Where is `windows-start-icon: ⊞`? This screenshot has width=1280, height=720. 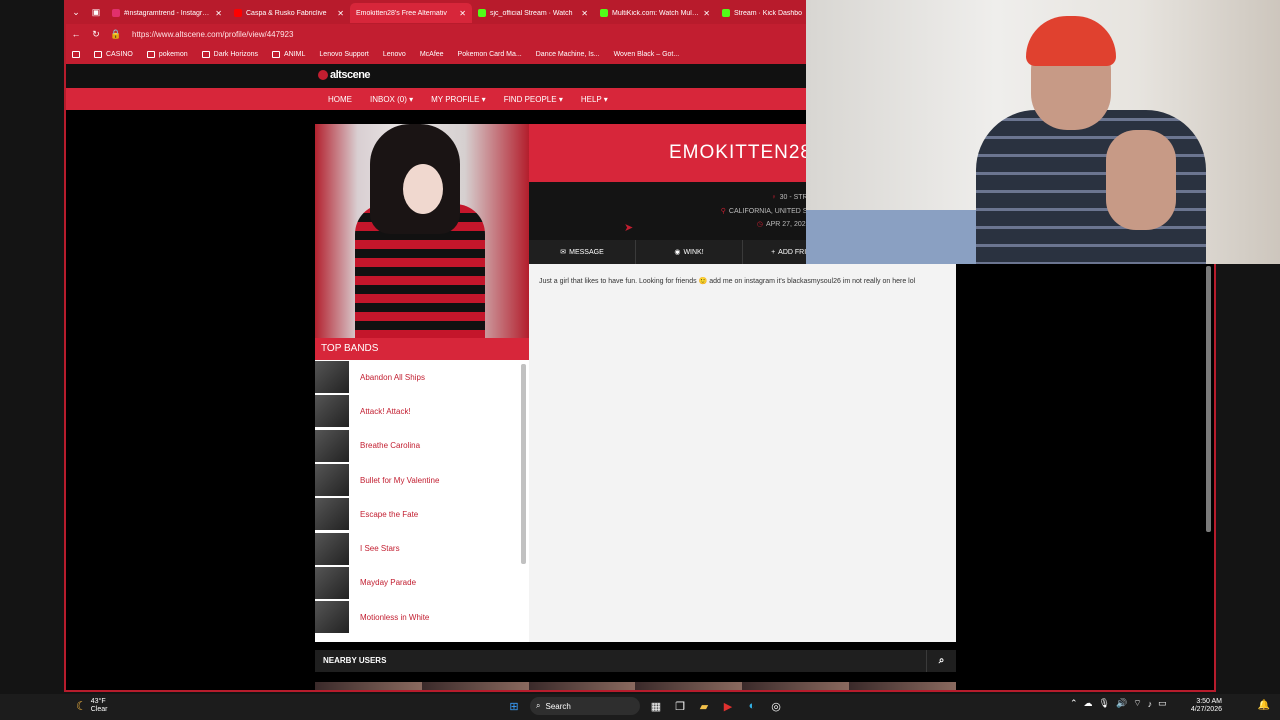 windows-start-icon: ⊞ is located at coordinates (514, 706).